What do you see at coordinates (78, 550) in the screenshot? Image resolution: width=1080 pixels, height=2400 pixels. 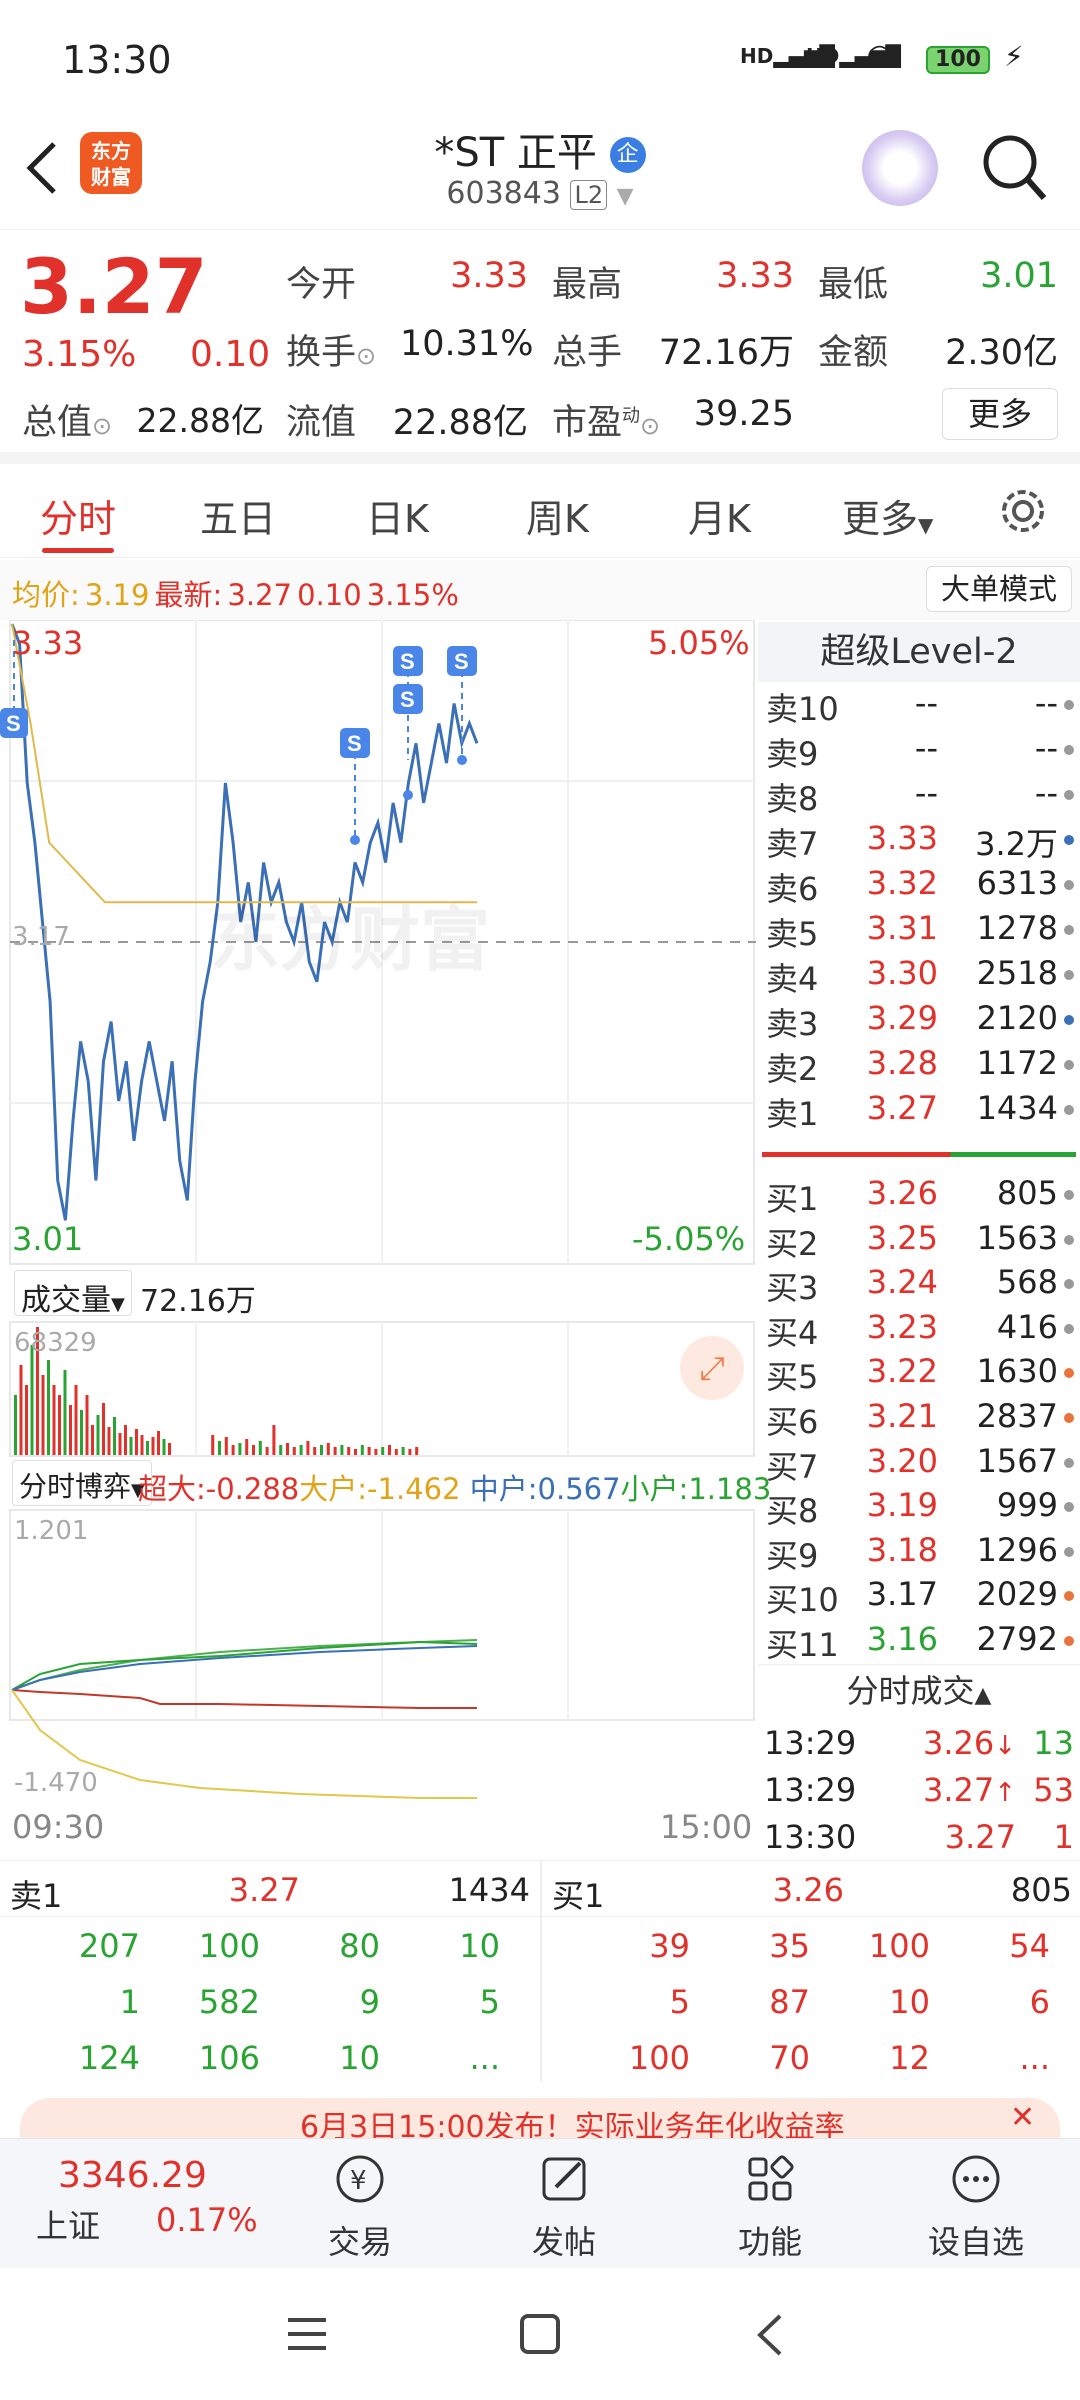 I see `tab-underline` at bounding box center [78, 550].